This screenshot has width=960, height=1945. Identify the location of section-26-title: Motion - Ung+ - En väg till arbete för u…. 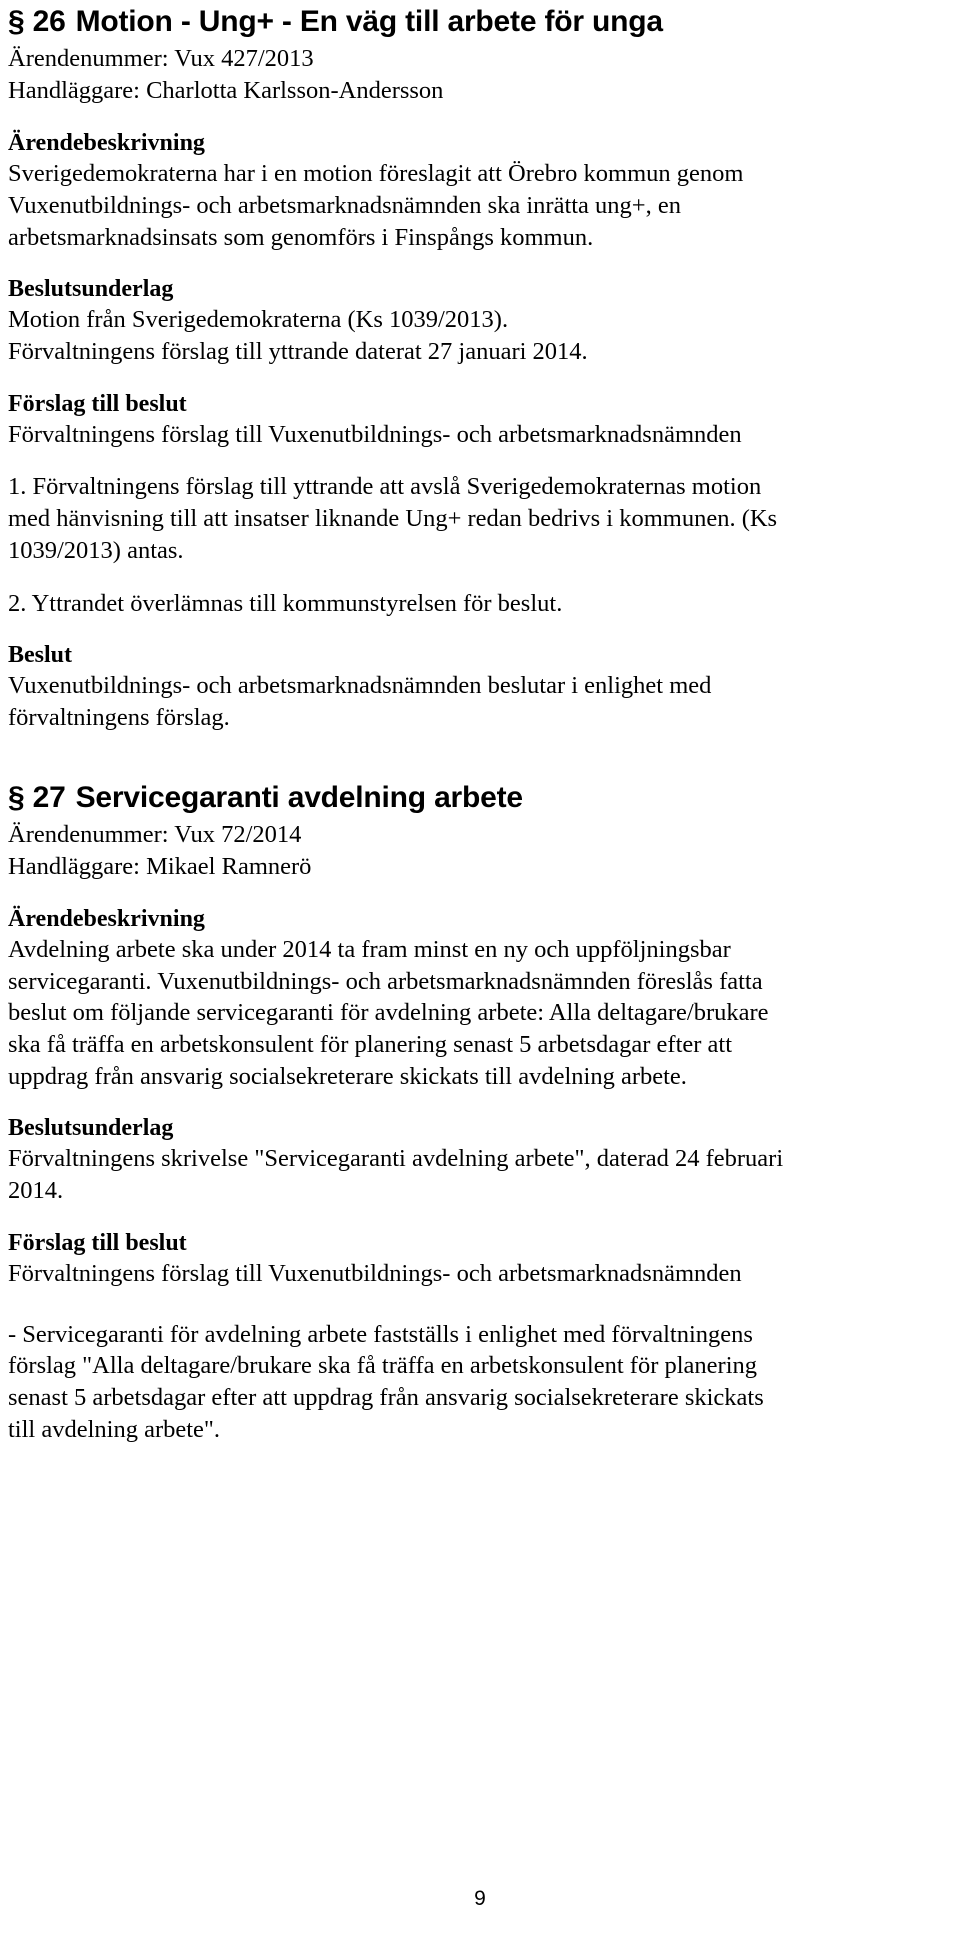
(369, 21).